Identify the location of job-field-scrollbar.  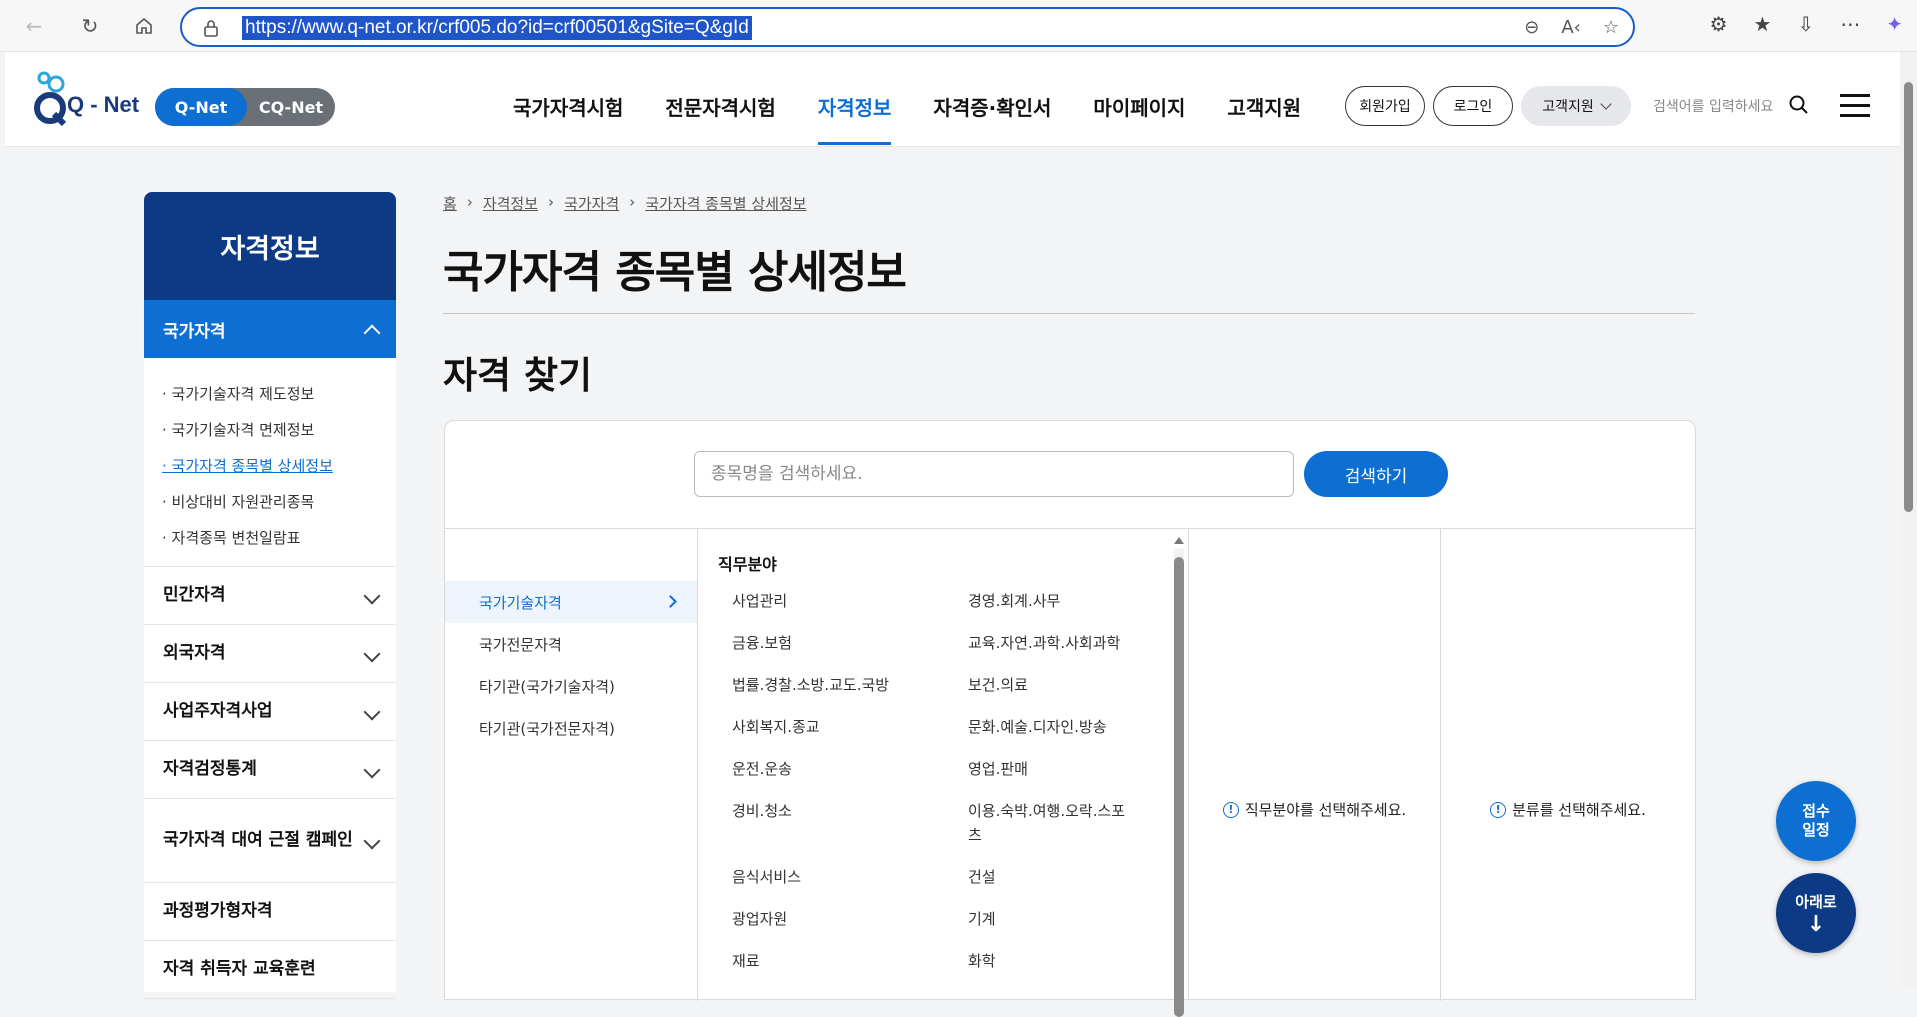
(1179, 777).